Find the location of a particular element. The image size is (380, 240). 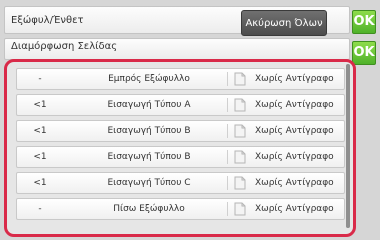

insert-setting-label: Εξώφυλ/Ένθετ is located at coordinates (47, 20).